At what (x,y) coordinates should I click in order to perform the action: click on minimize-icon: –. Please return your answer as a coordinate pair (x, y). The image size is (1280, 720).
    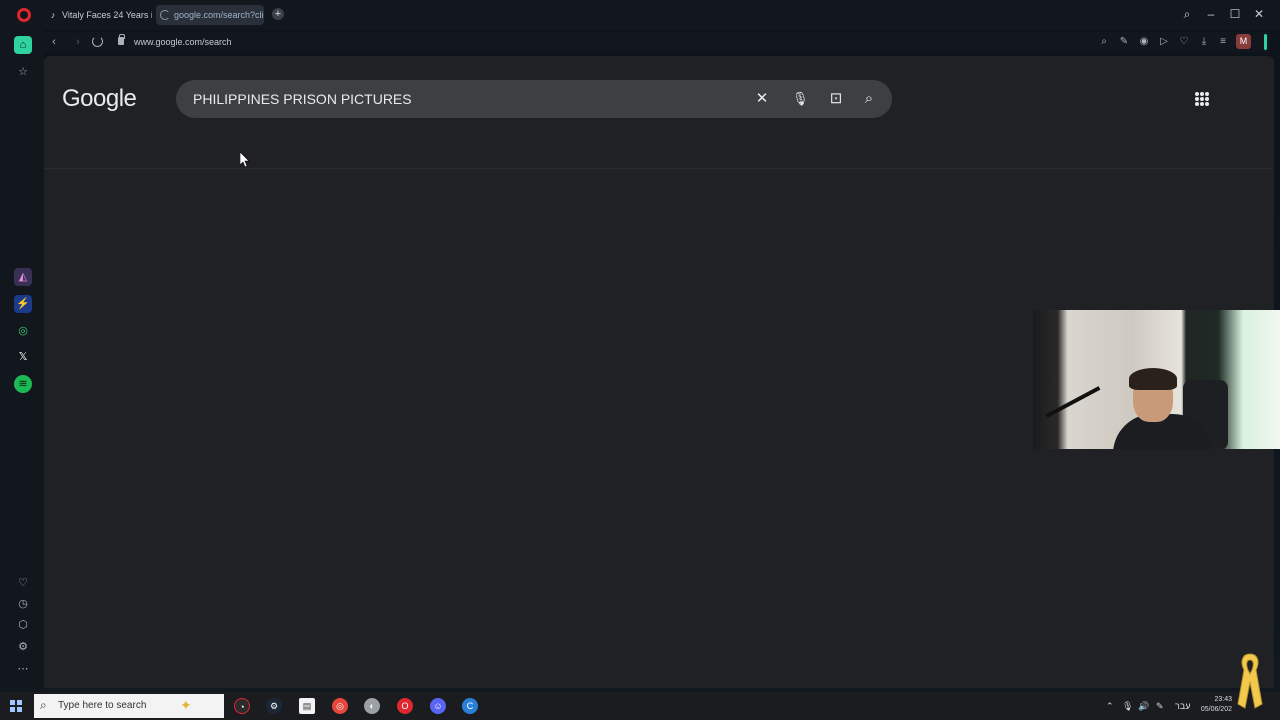
    Looking at the image, I should click on (1211, 14).